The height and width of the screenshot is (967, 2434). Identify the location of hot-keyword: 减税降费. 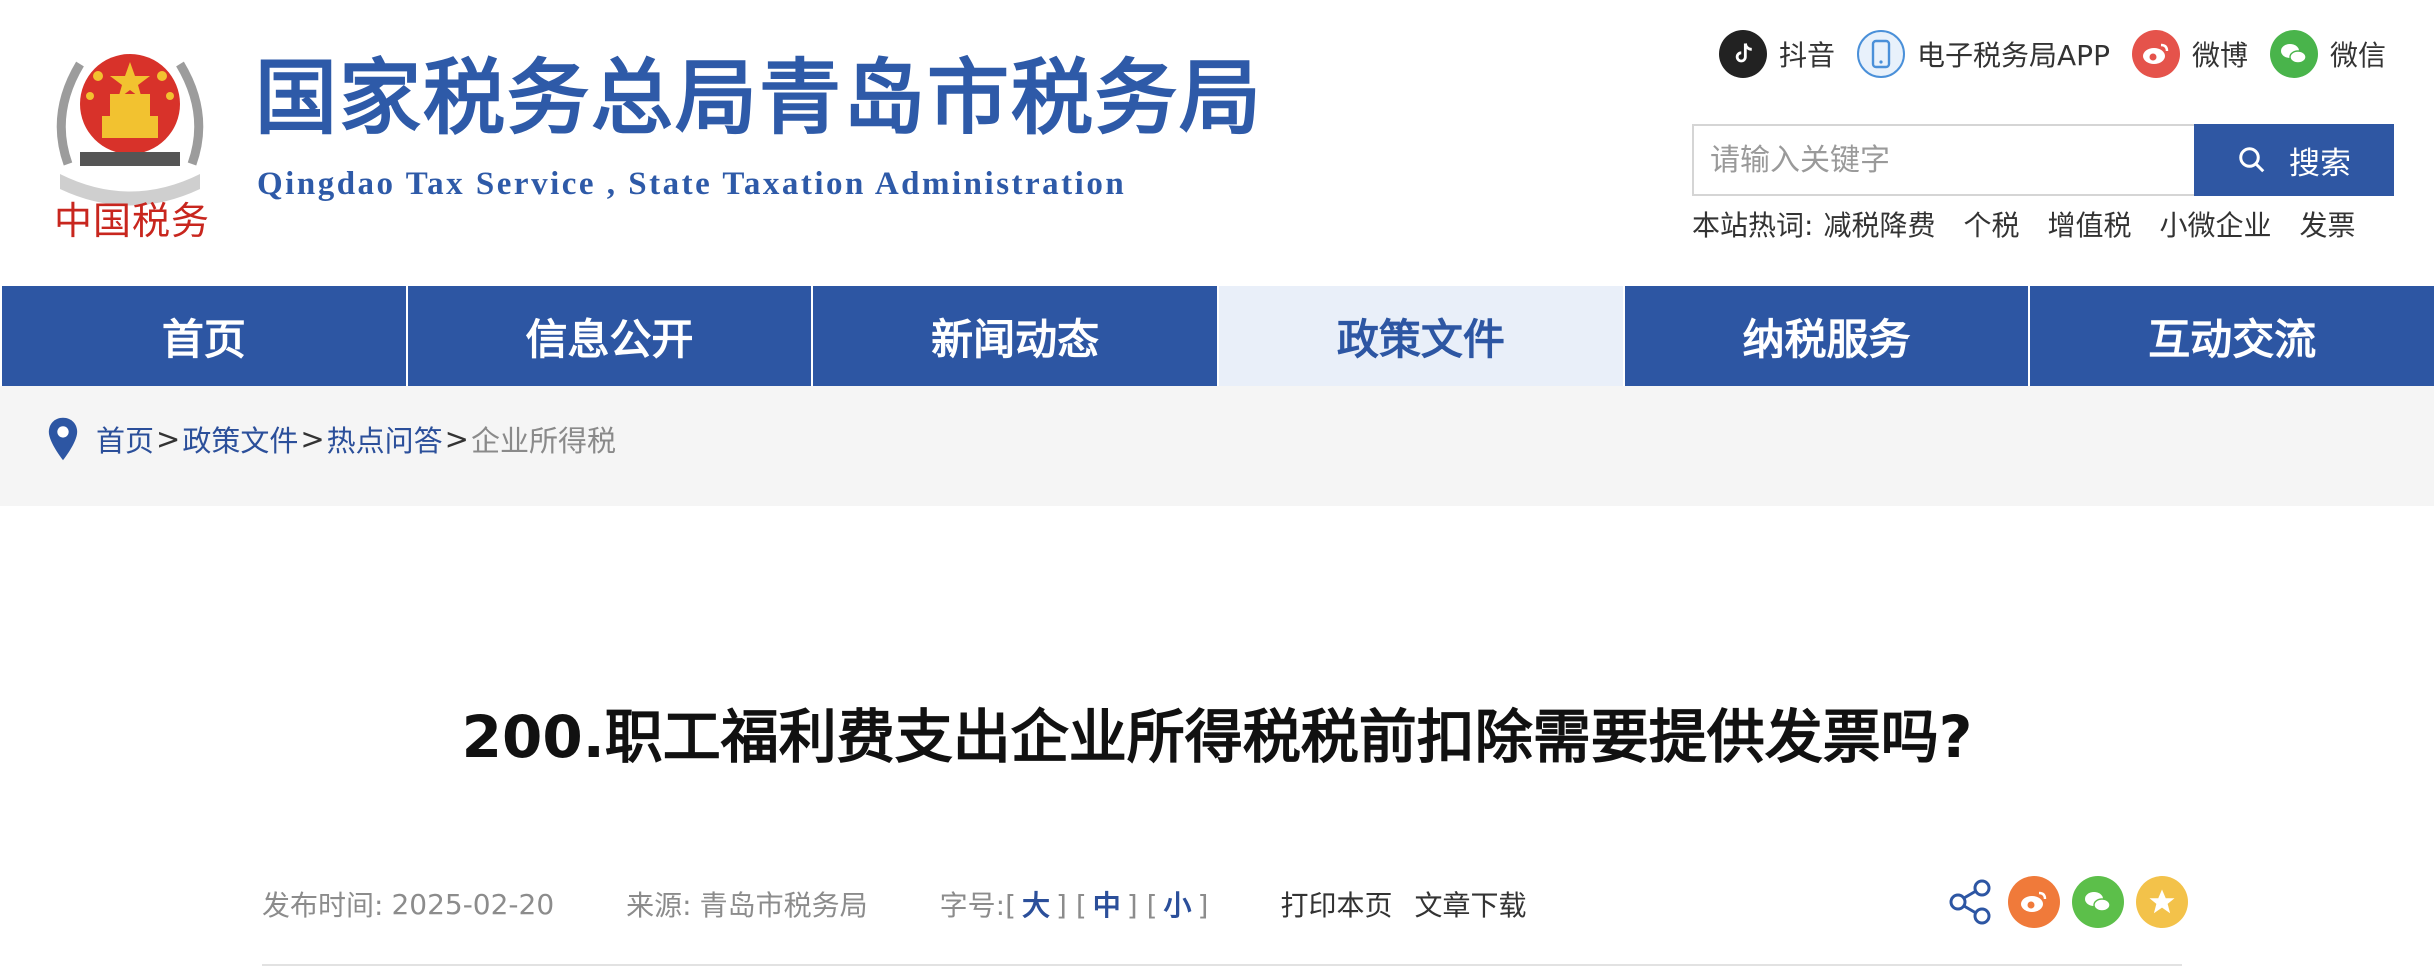
(1879, 224).